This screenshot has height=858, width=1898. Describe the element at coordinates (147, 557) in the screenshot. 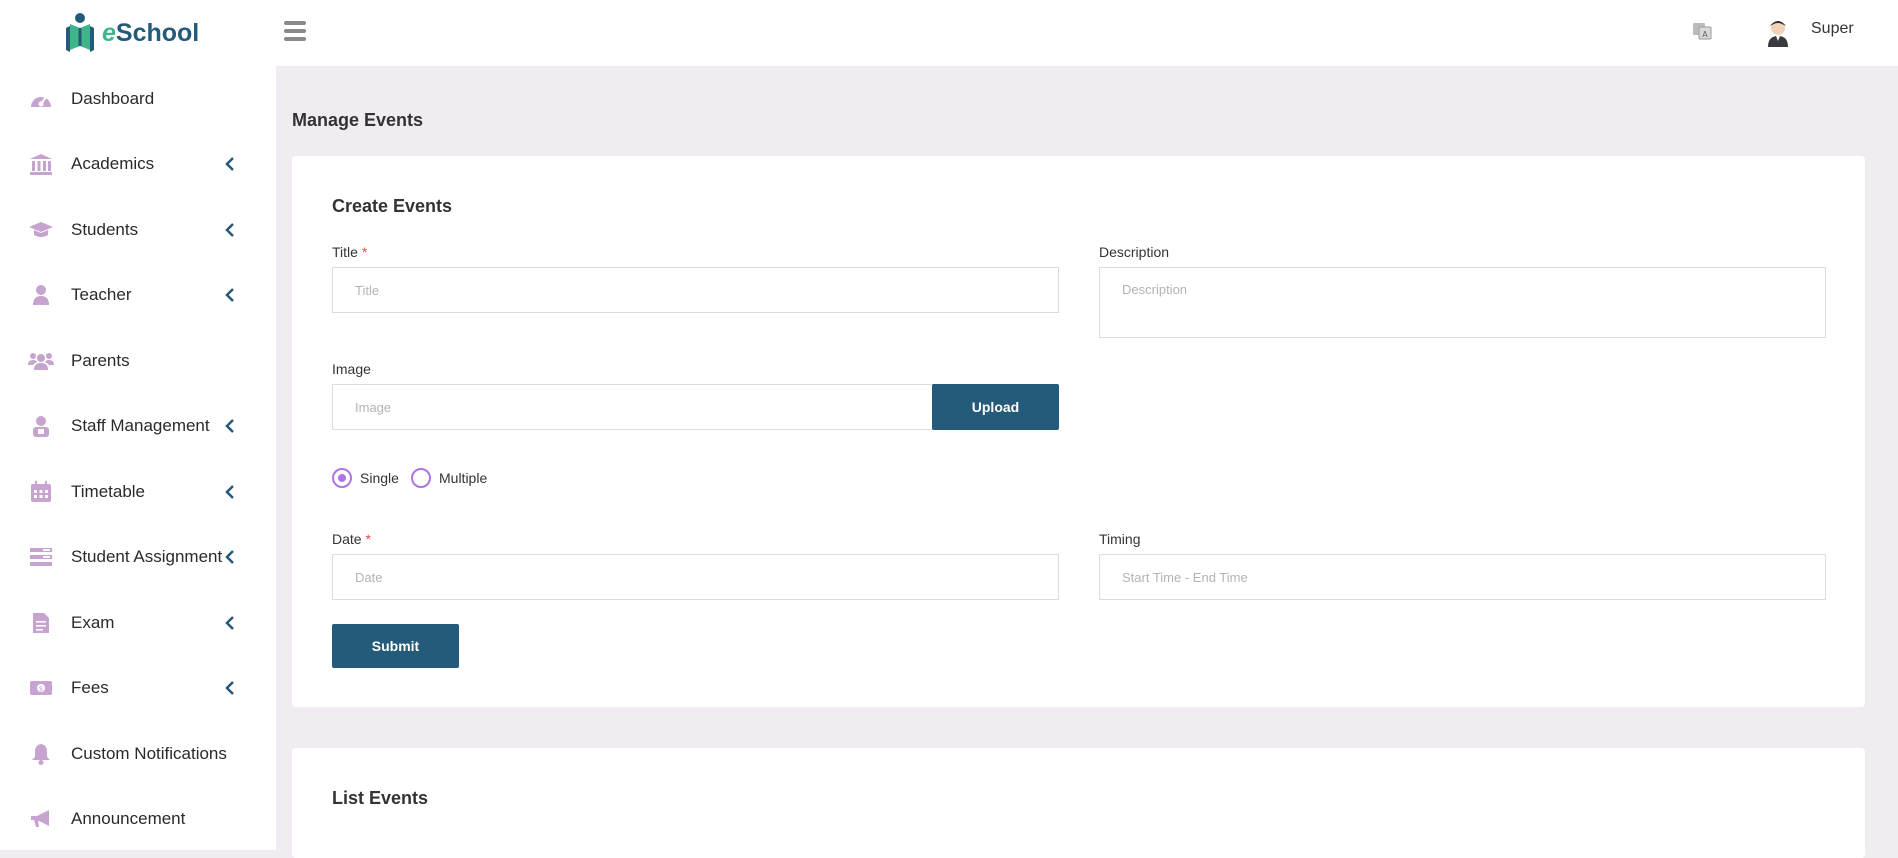

I see `sidebar-item-label: Student Assignment` at that location.